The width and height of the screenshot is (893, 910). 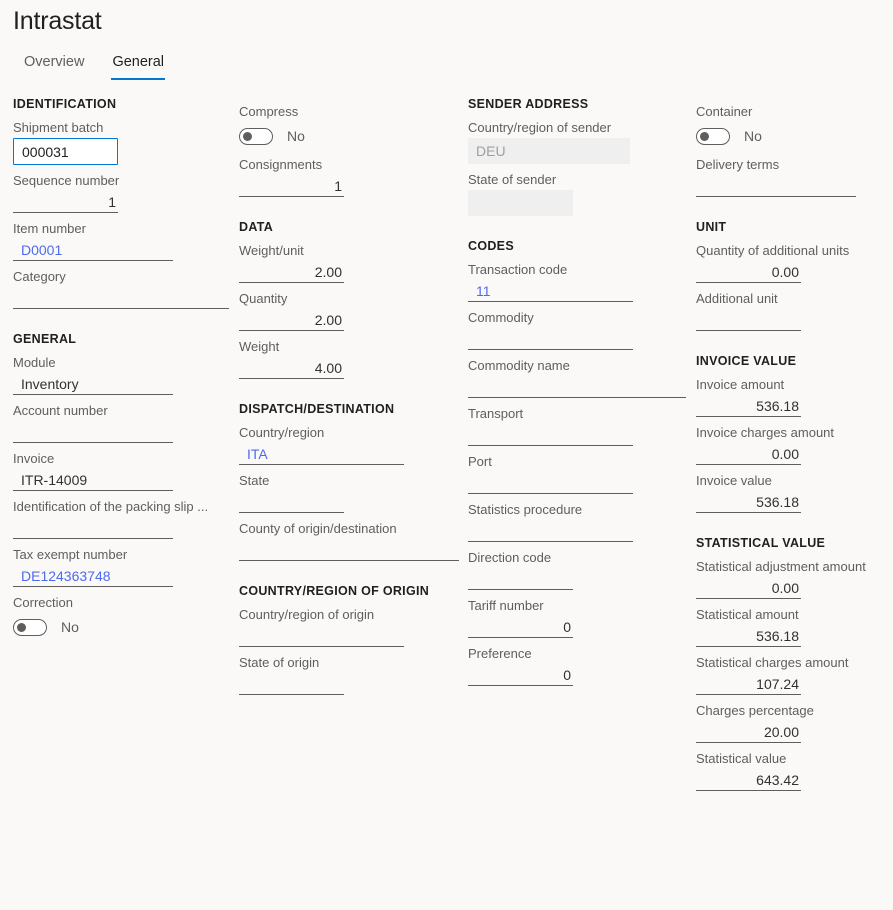 What do you see at coordinates (58, 127) in the screenshot?
I see `field-label: Shipment batch` at bounding box center [58, 127].